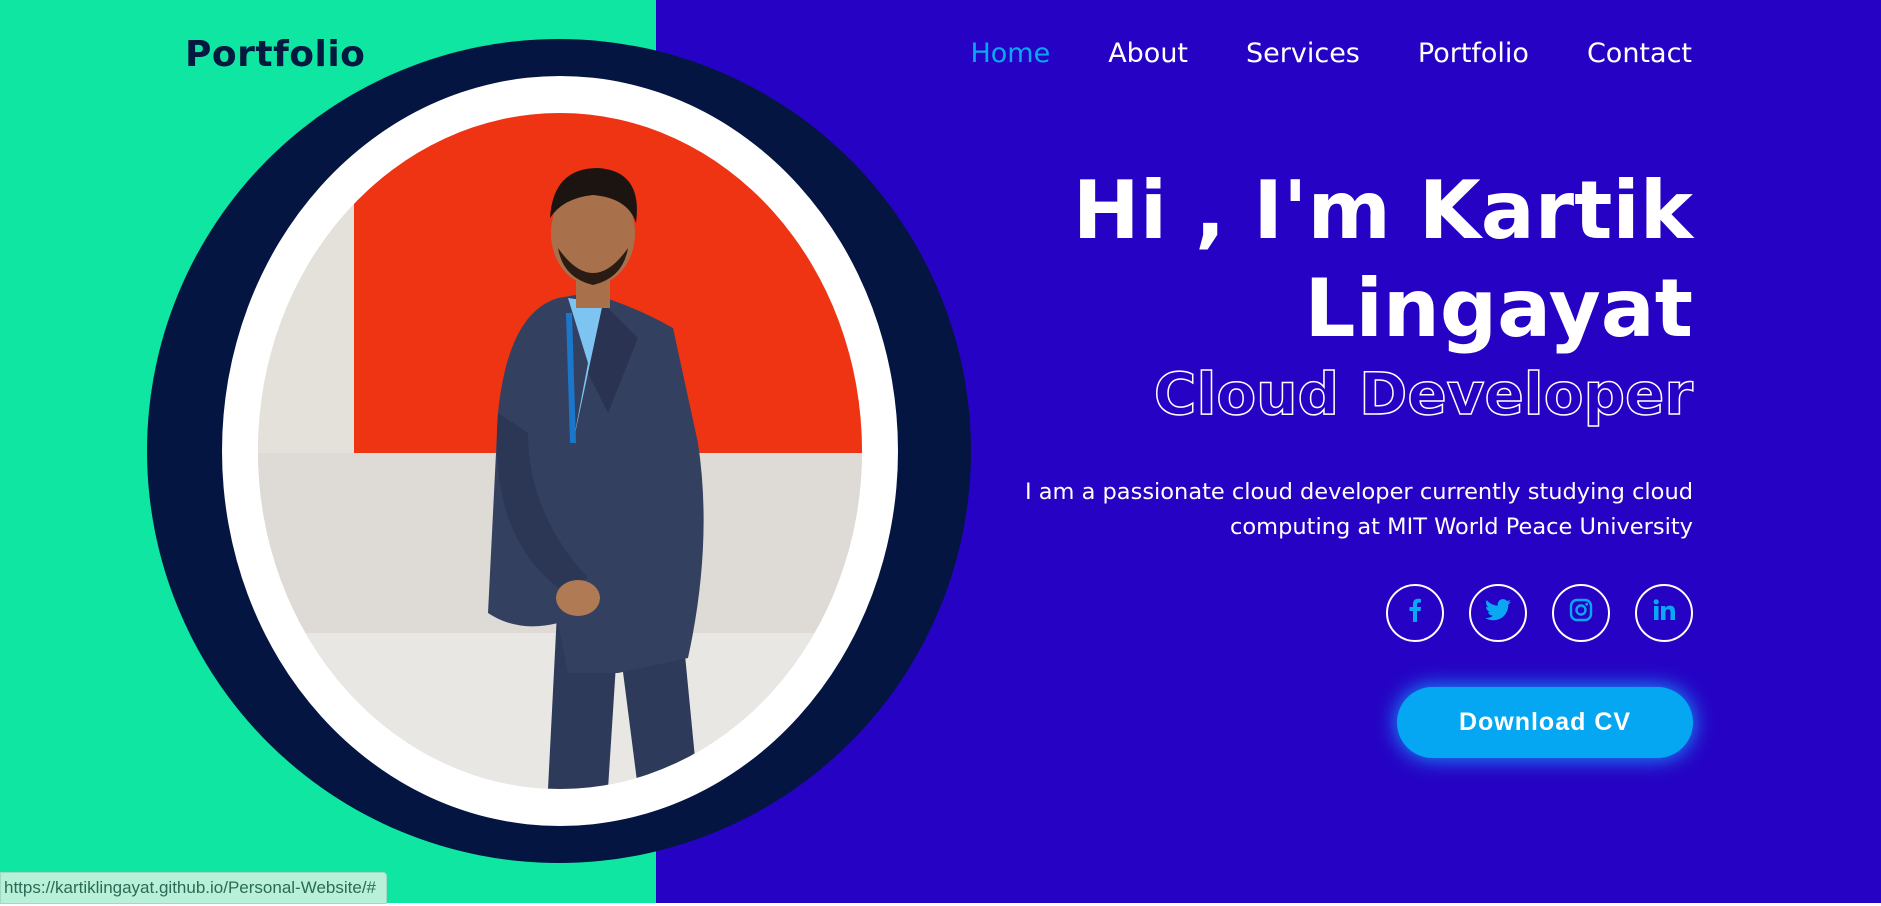  Describe the element at coordinates (1343, 260) in the screenshot. I see `hero-title: Hi , I'm Kartik Lingayat` at that location.